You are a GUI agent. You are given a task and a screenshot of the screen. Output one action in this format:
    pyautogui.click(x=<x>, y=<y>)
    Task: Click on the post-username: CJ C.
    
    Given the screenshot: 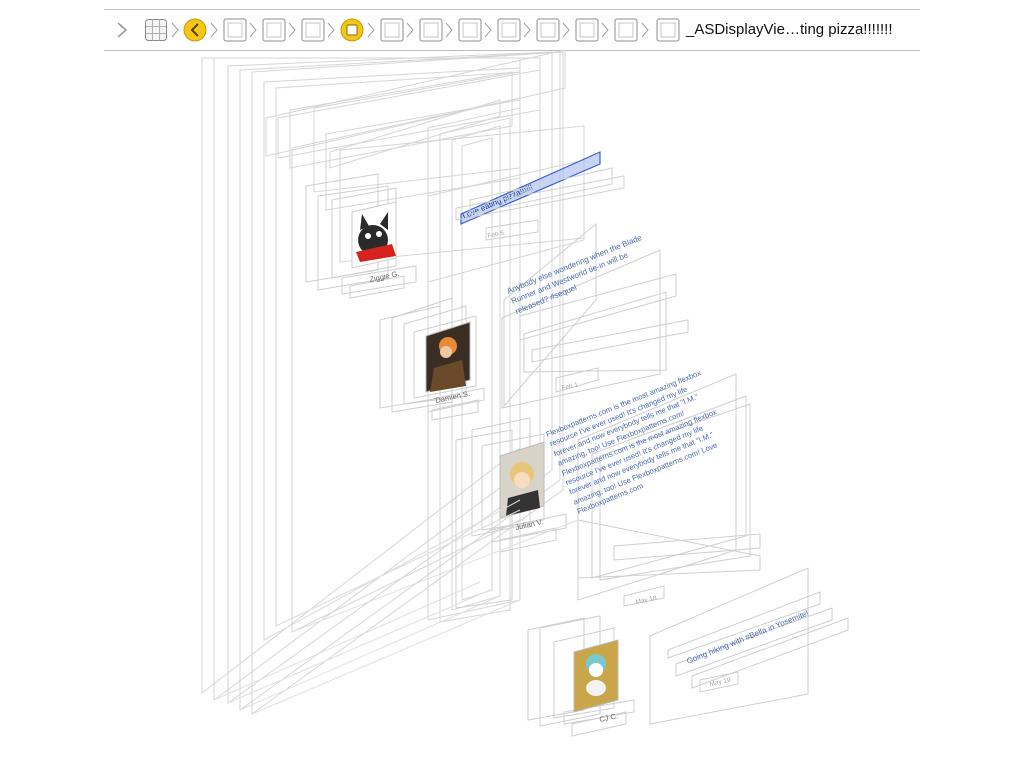 What is the action you would take?
    pyautogui.click(x=609, y=717)
    